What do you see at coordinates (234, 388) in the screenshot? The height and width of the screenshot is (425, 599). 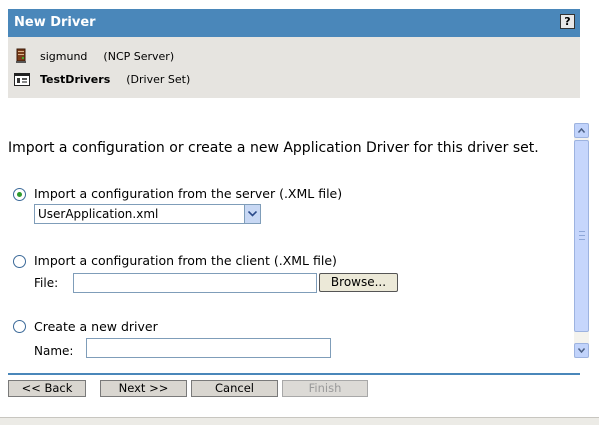 I see `cancel-button: Cancel` at bounding box center [234, 388].